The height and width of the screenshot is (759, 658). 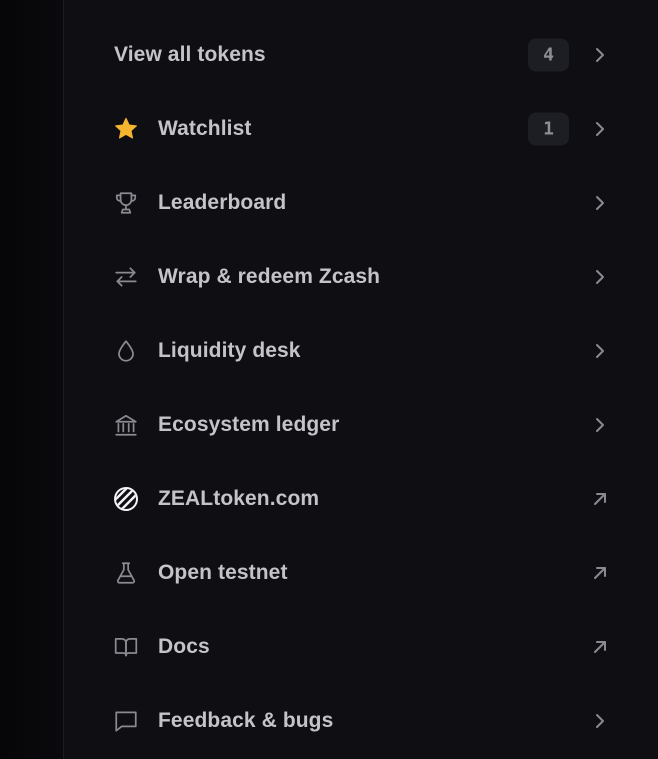 I want to click on menu-item-wrap-redeem: Wrap & redeem Zcash, so click(x=361, y=277).